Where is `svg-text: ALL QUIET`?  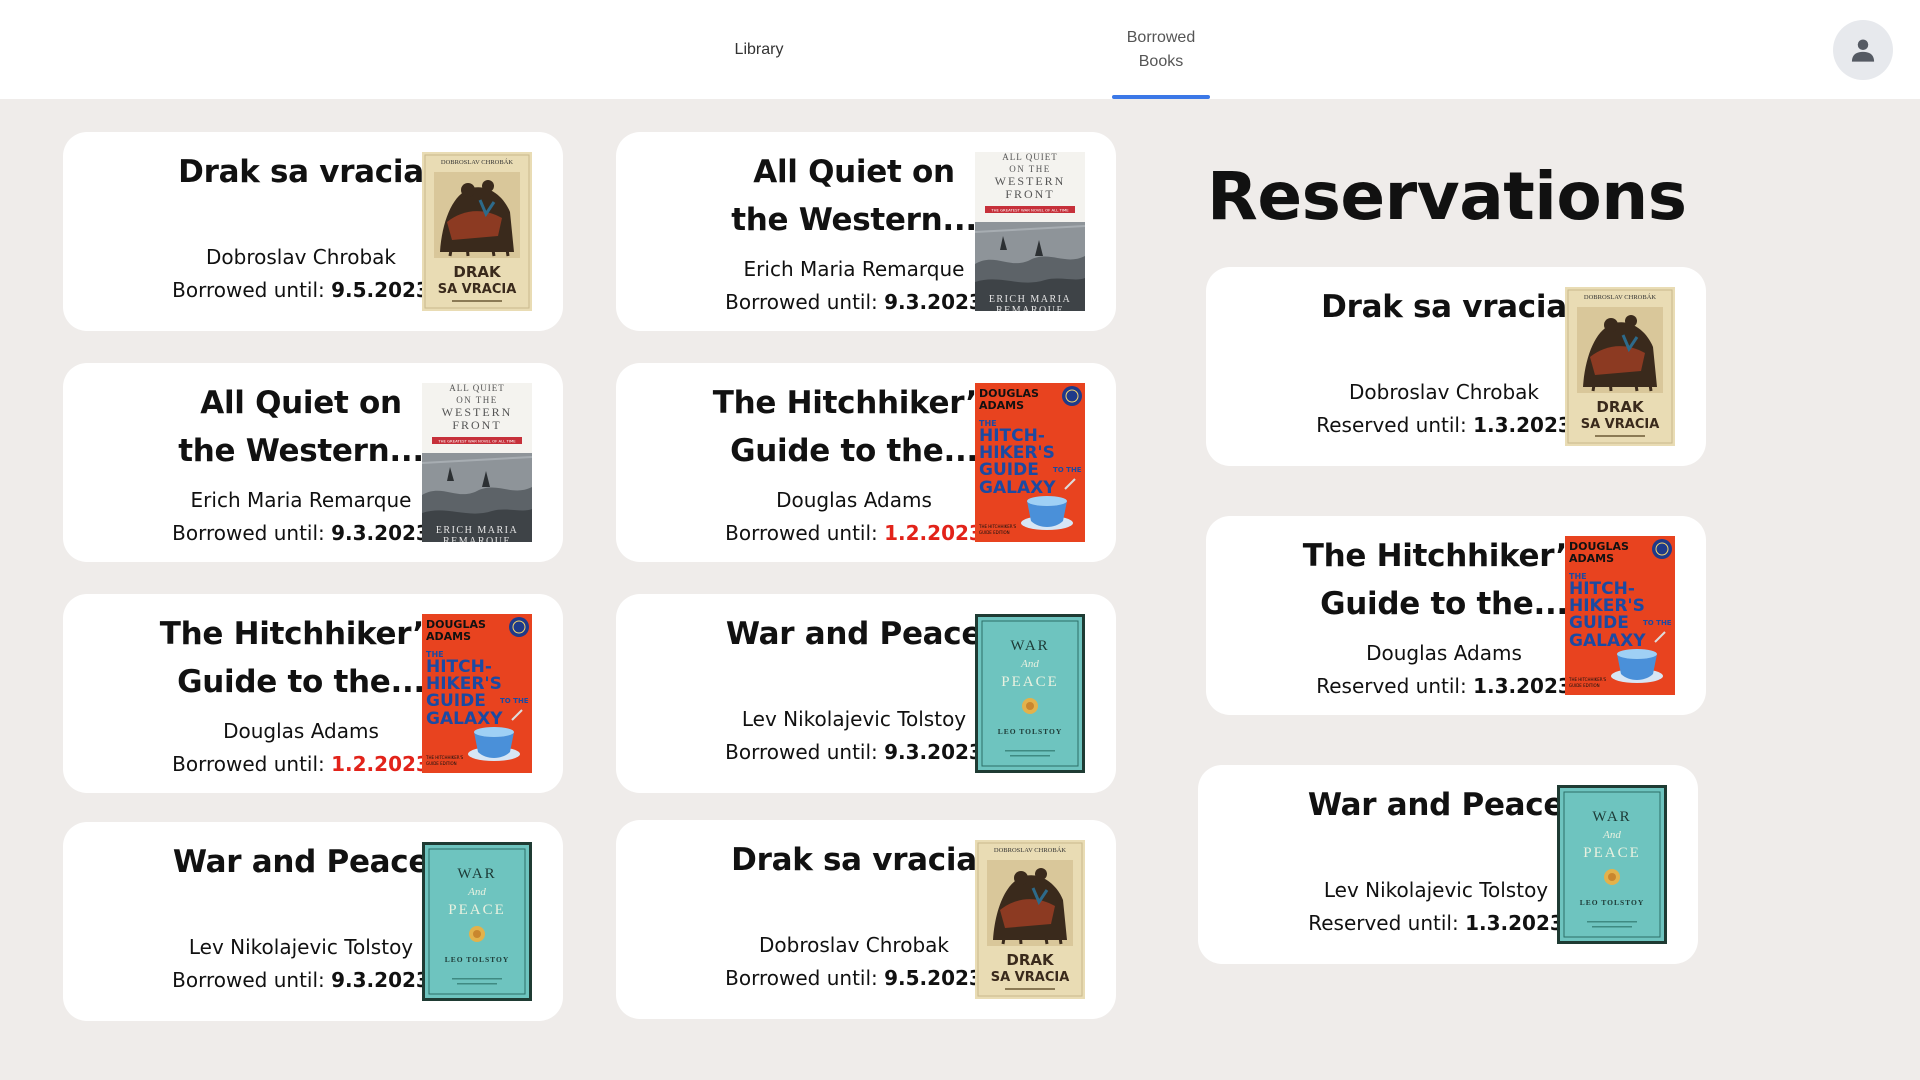 svg-text: ALL QUIET is located at coordinates (1029, 157).